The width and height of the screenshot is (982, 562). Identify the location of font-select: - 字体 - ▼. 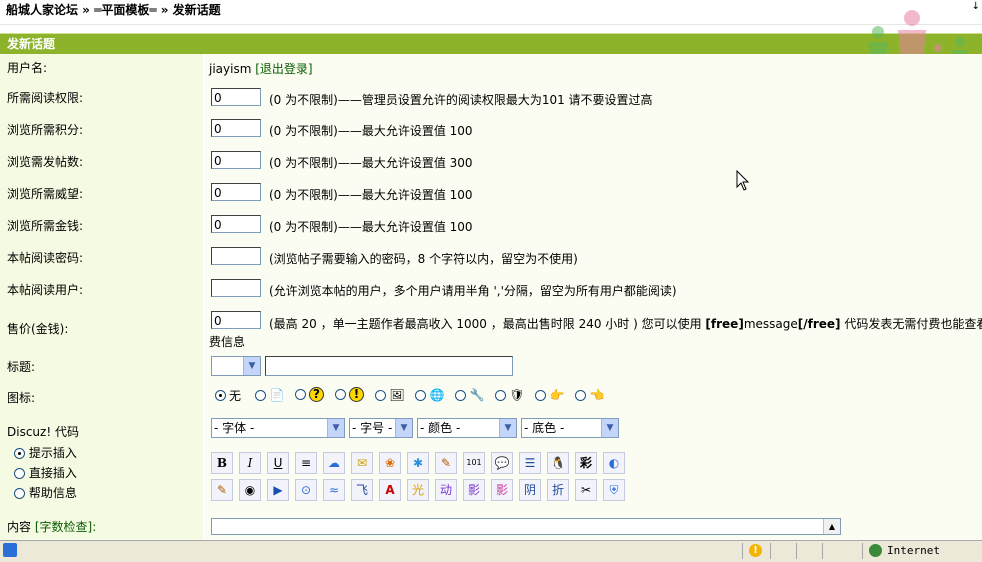
(278, 428).